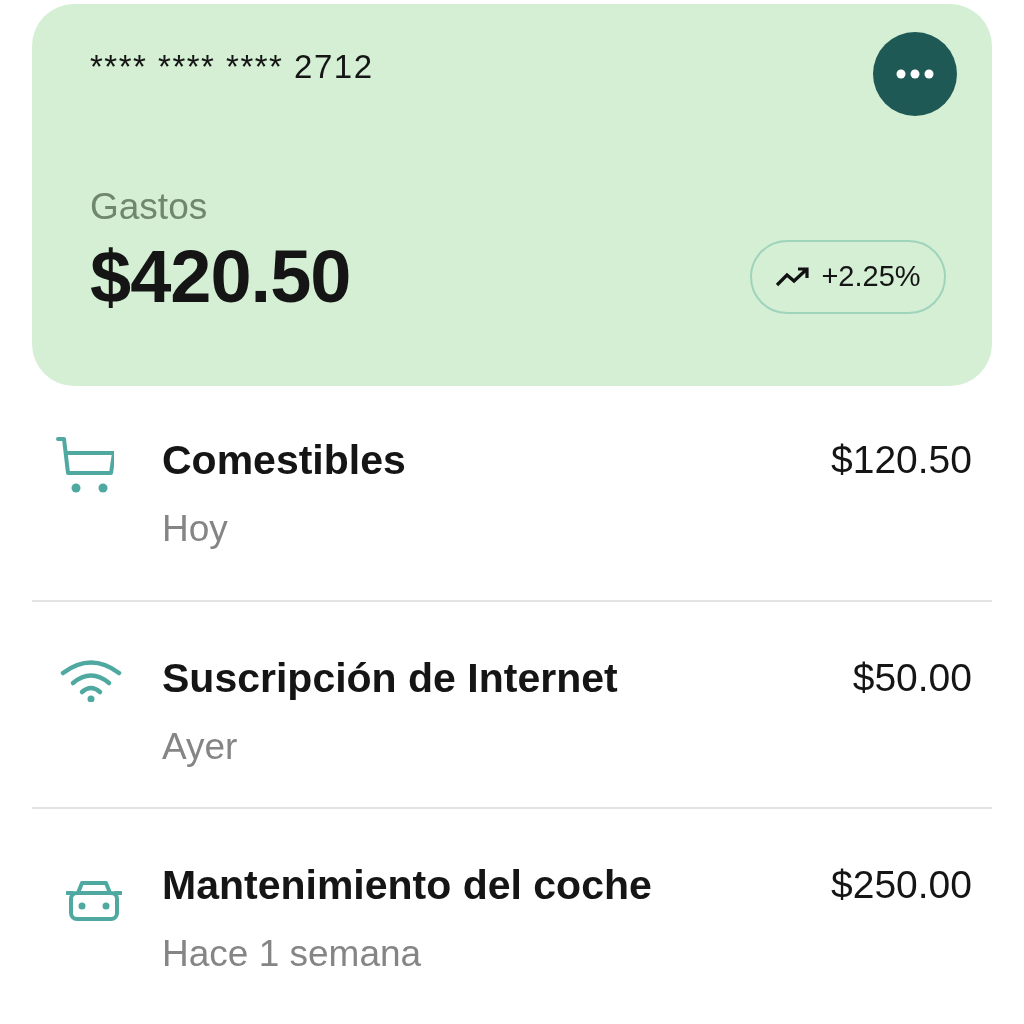 This screenshot has width=1024, height=1024. I want to click on transaction-date: Hace 1 semana, so click(292, 954).